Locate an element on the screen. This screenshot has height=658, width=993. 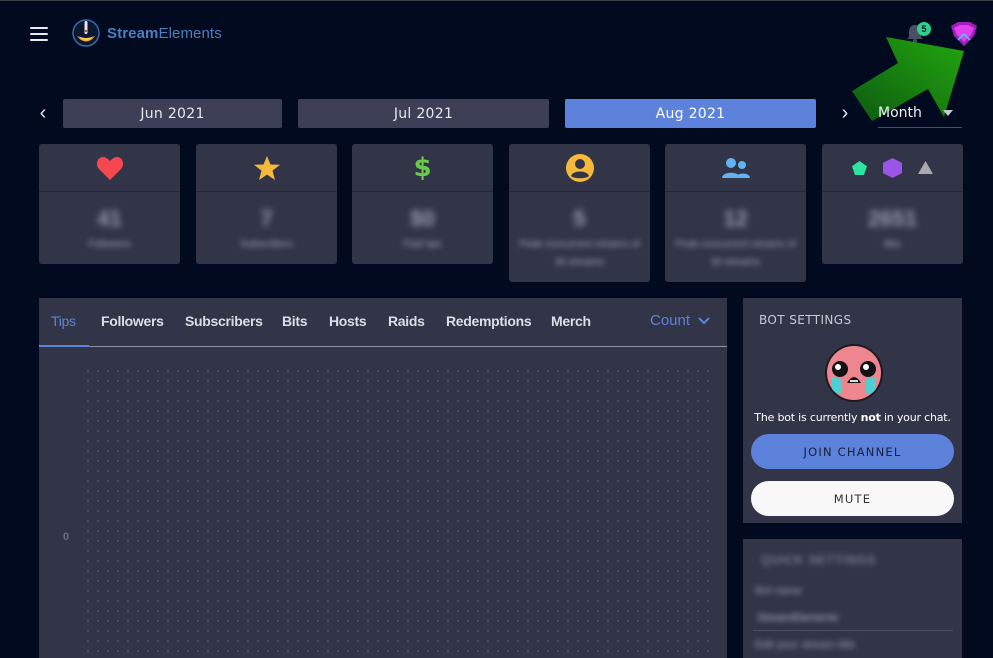
metric-select: Count is located at coordinates (680, 320).